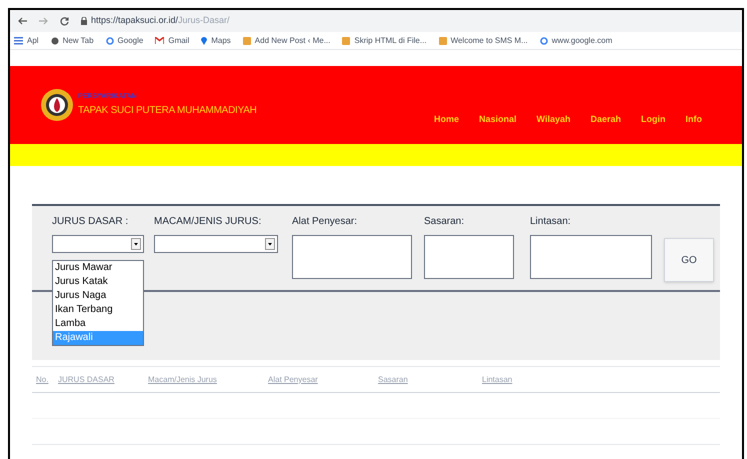 The image size is (747, 459). What do you see at coordinates (204, 40) in the screenshot?
I see `maps-icon` at bounding box center [204, 40].